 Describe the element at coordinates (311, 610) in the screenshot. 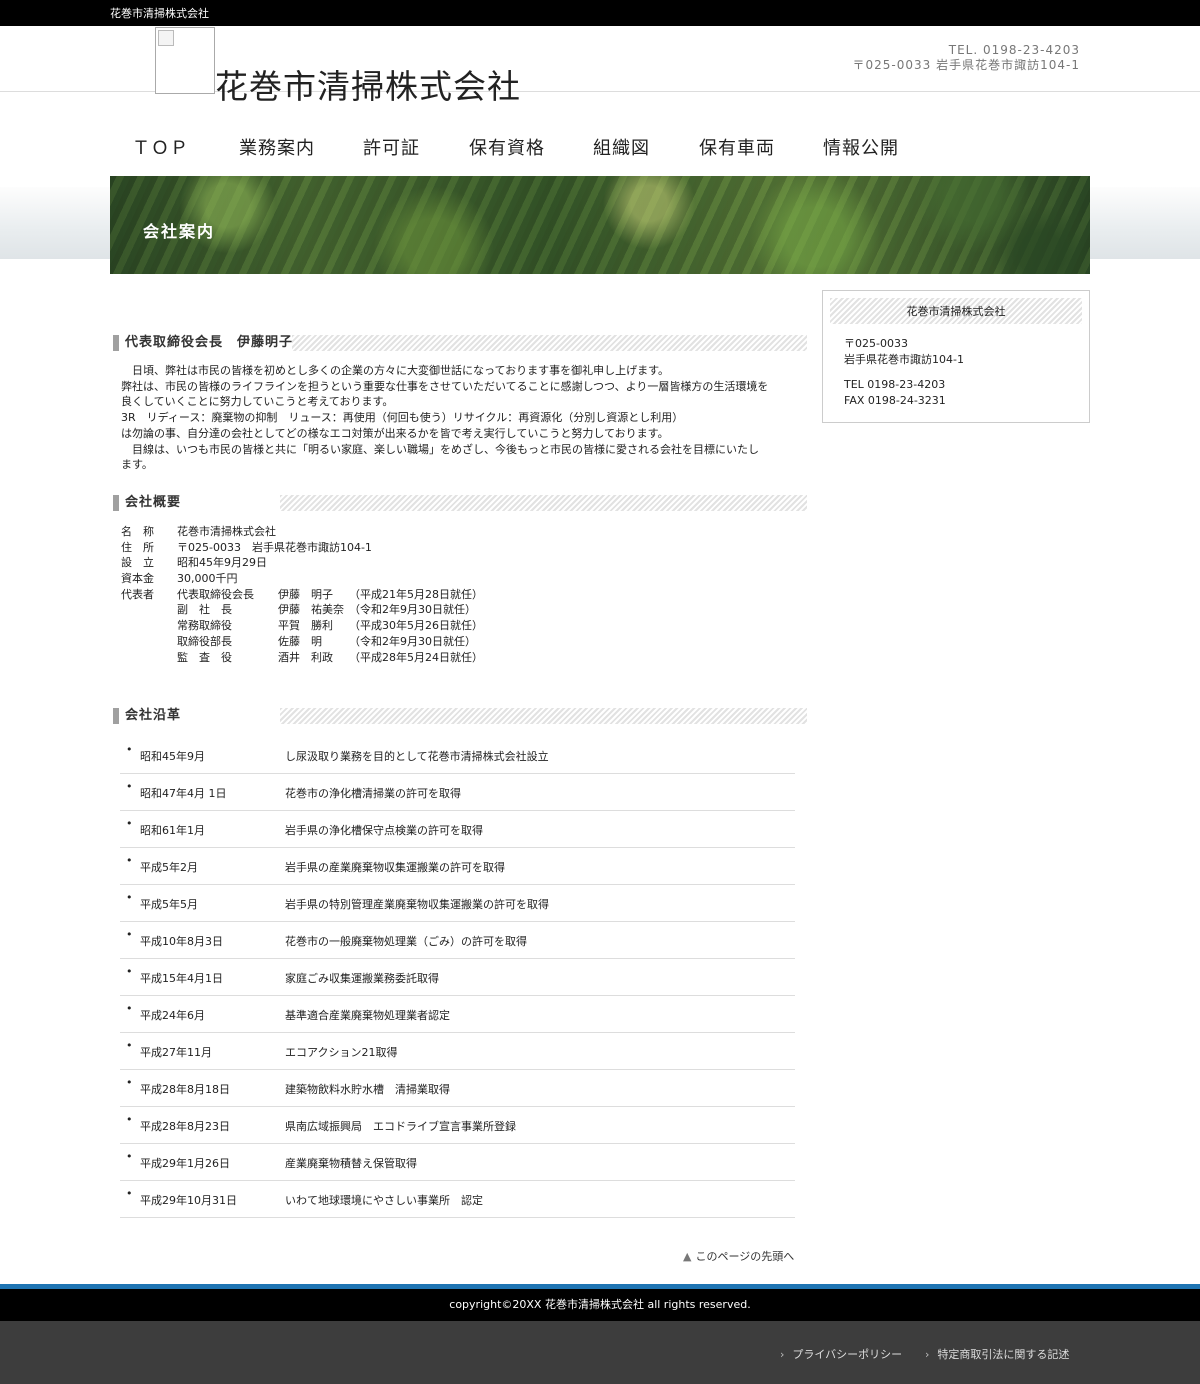

I see `officer-name: 伊藤 祐美奈` at that location.